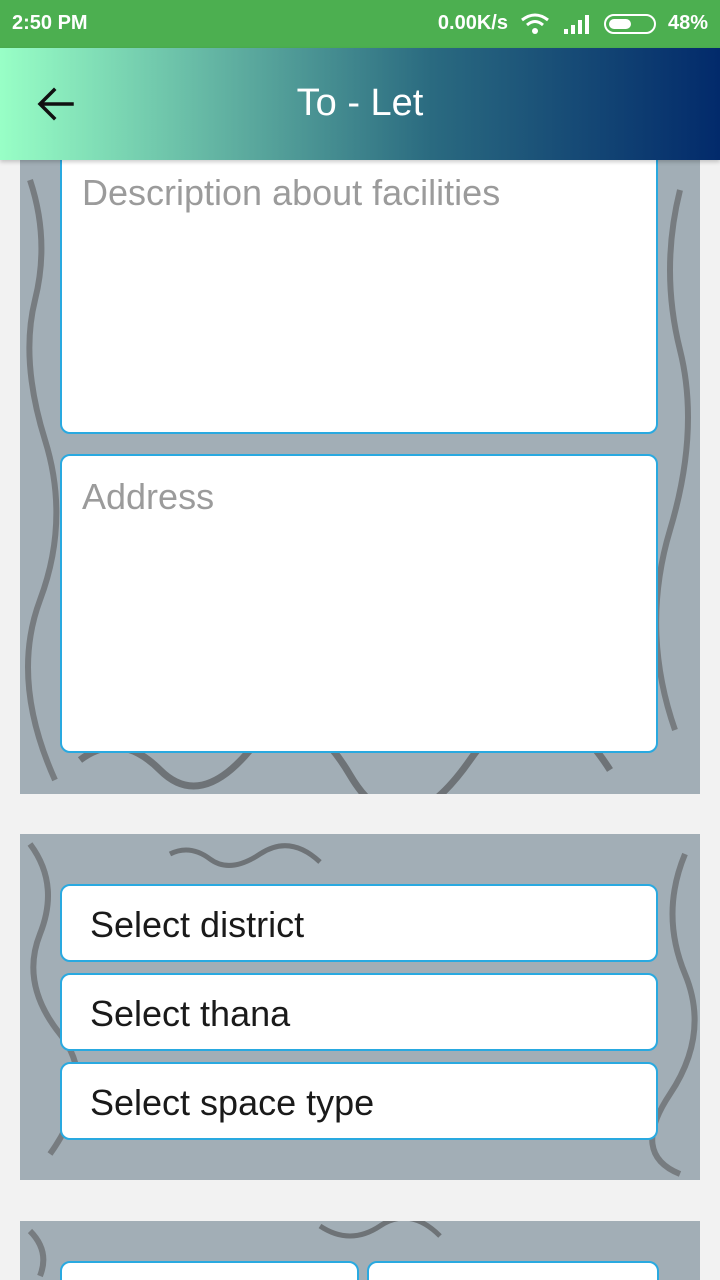 The image size is (720, 1280). Describe the element at coordinates (360, 1250) in the screenshot. I see `next-panel` at that location.